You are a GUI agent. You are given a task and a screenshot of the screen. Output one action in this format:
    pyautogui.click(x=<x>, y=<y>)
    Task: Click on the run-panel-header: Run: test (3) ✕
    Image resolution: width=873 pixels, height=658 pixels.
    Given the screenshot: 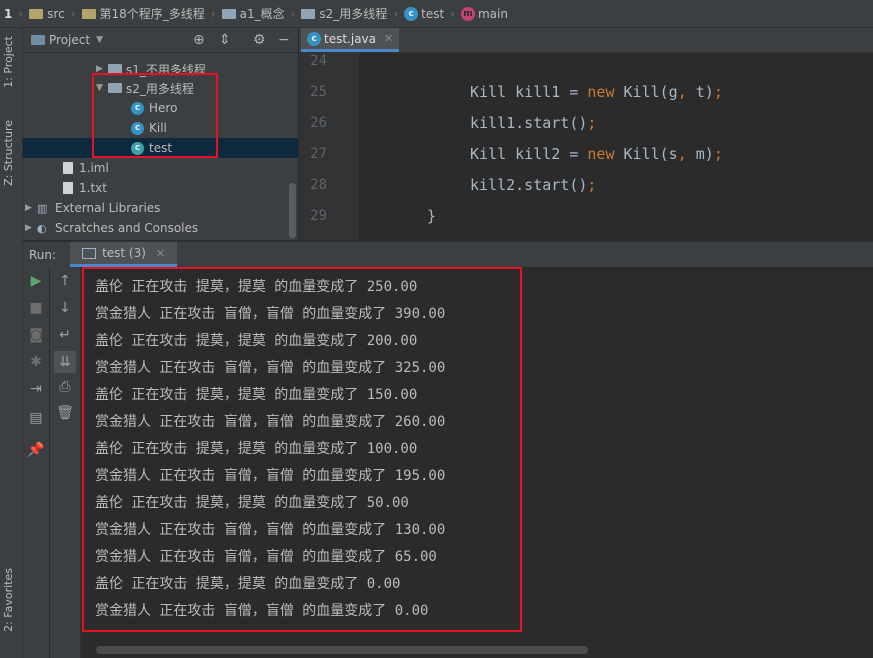 What is the action you would take?
    pyautogui.click(x=448, y=254)
    